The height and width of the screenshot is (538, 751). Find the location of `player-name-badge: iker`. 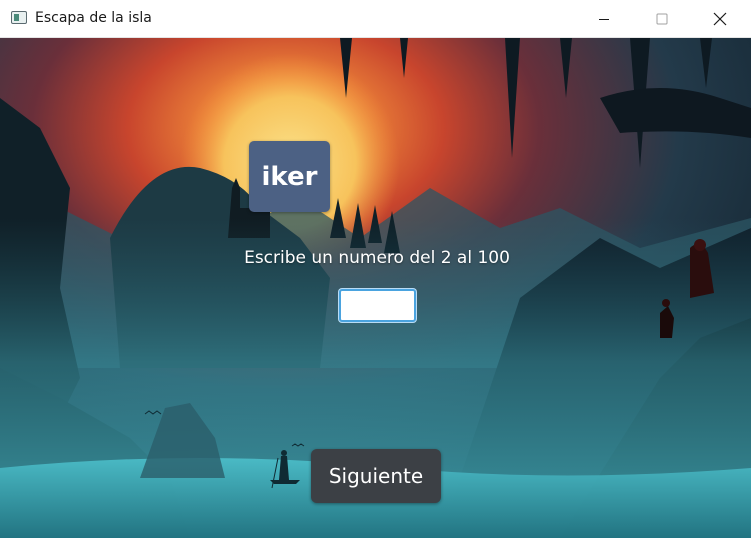

player-name-badge: iker is located at coordinates (289, 176).